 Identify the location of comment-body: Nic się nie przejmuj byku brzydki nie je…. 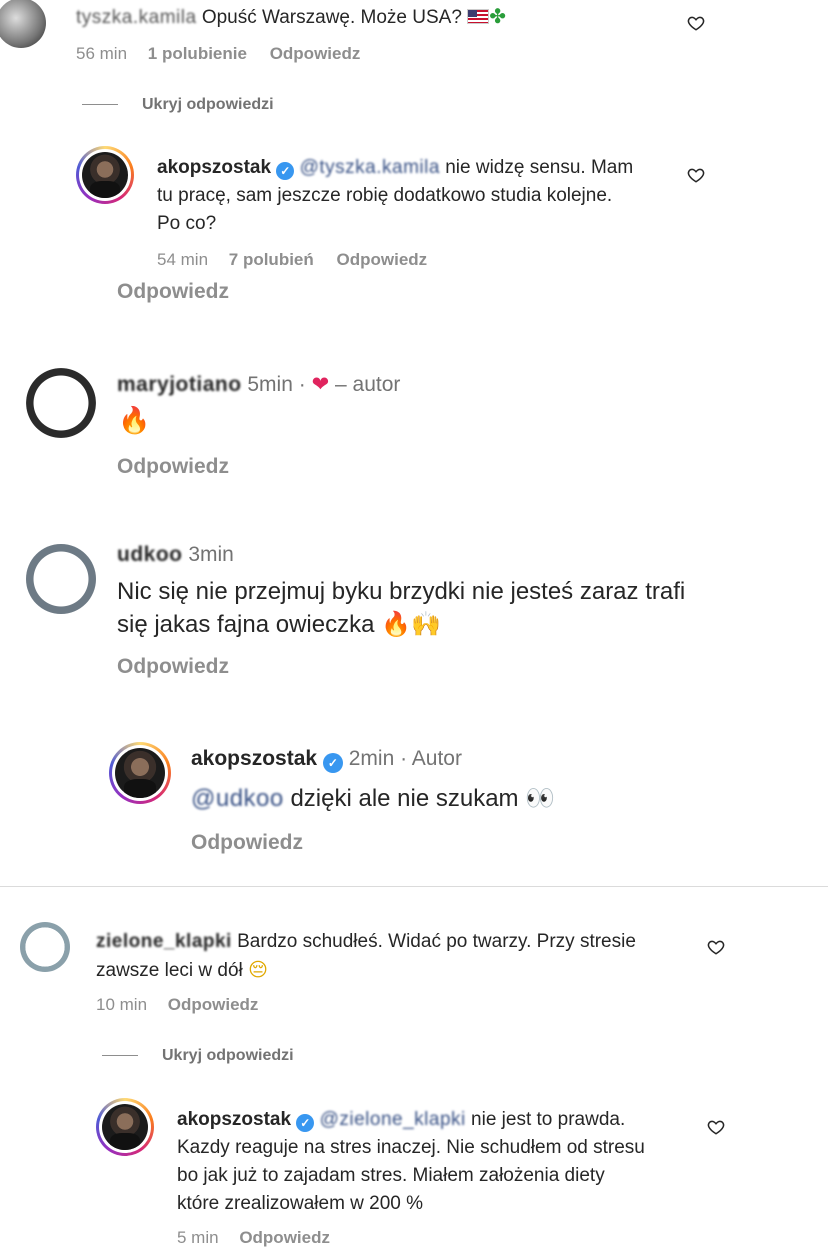
(467, 608).